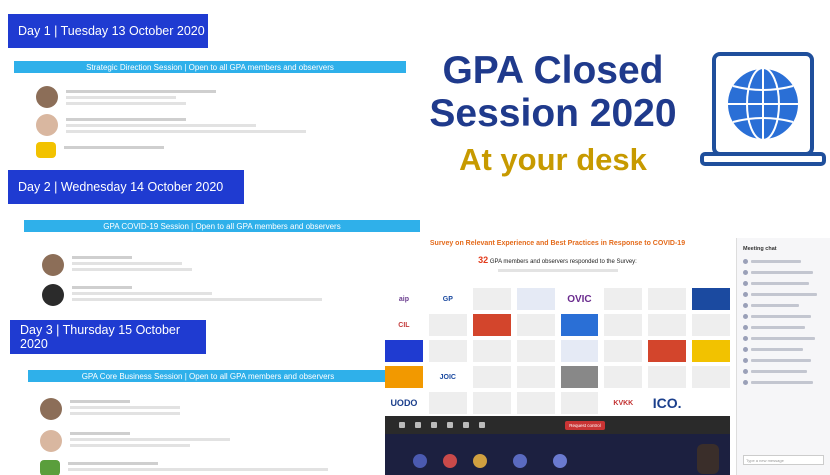 The height and width of the screenshot is (475, 830). Describe the element at coordinates (402, 425) in the screenshot. I see `chat-icon` at that location.